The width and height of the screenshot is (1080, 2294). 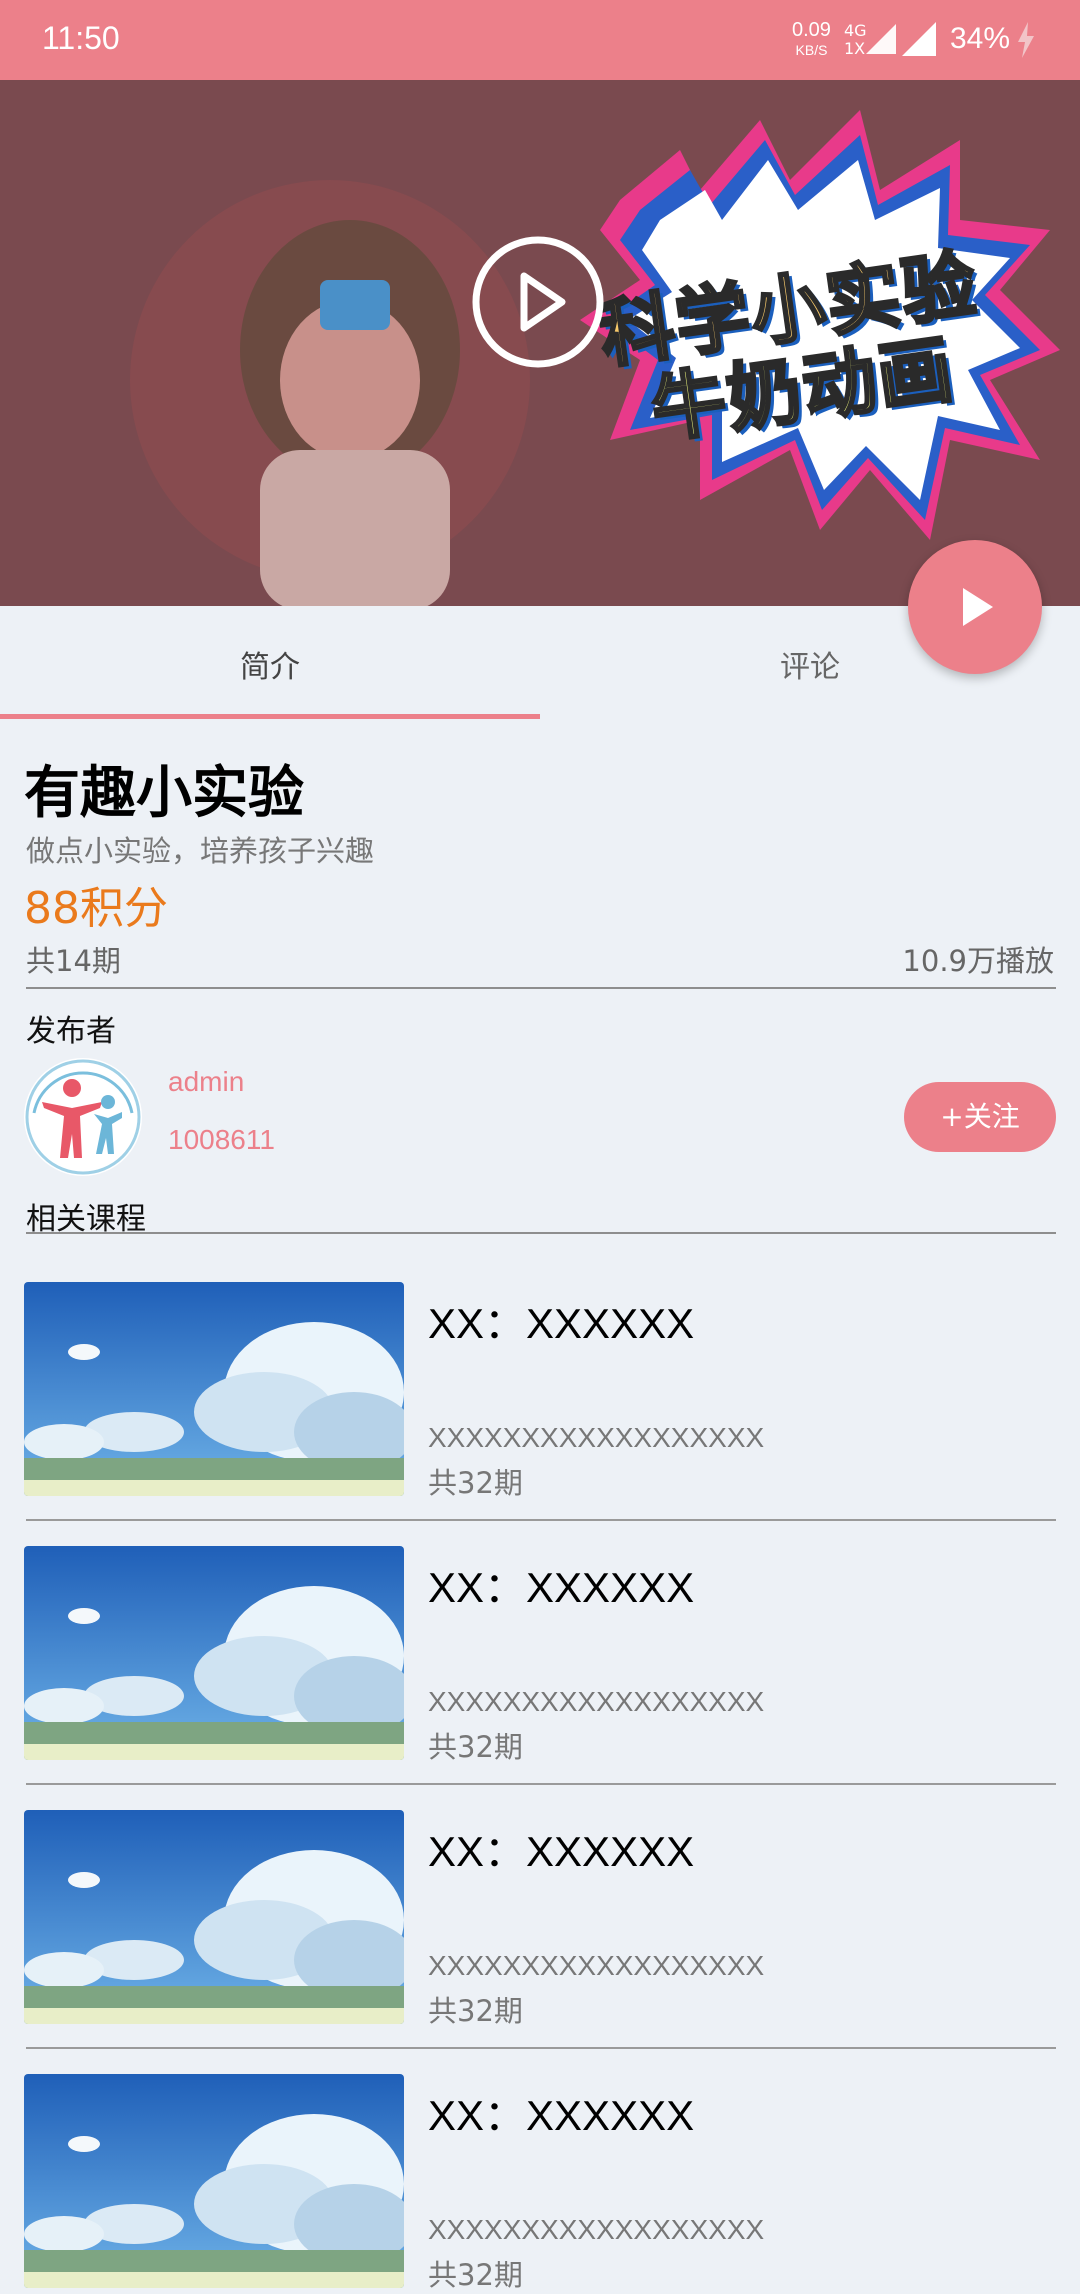 I want to click on avatar, so click(x=83, y=1117).